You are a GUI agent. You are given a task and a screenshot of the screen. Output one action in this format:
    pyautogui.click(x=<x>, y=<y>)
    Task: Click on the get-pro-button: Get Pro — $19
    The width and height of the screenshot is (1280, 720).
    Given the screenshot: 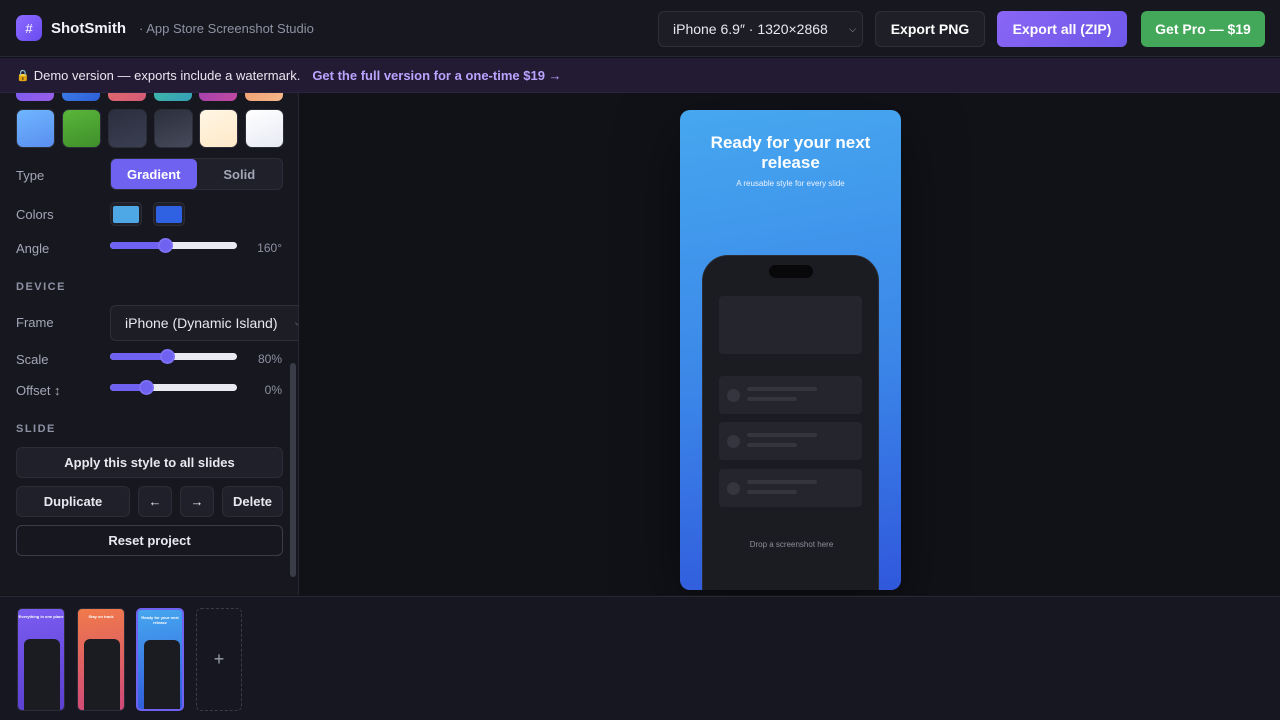 What is the action you would take?
    pyautogui.click(x=1203, y=29)
    